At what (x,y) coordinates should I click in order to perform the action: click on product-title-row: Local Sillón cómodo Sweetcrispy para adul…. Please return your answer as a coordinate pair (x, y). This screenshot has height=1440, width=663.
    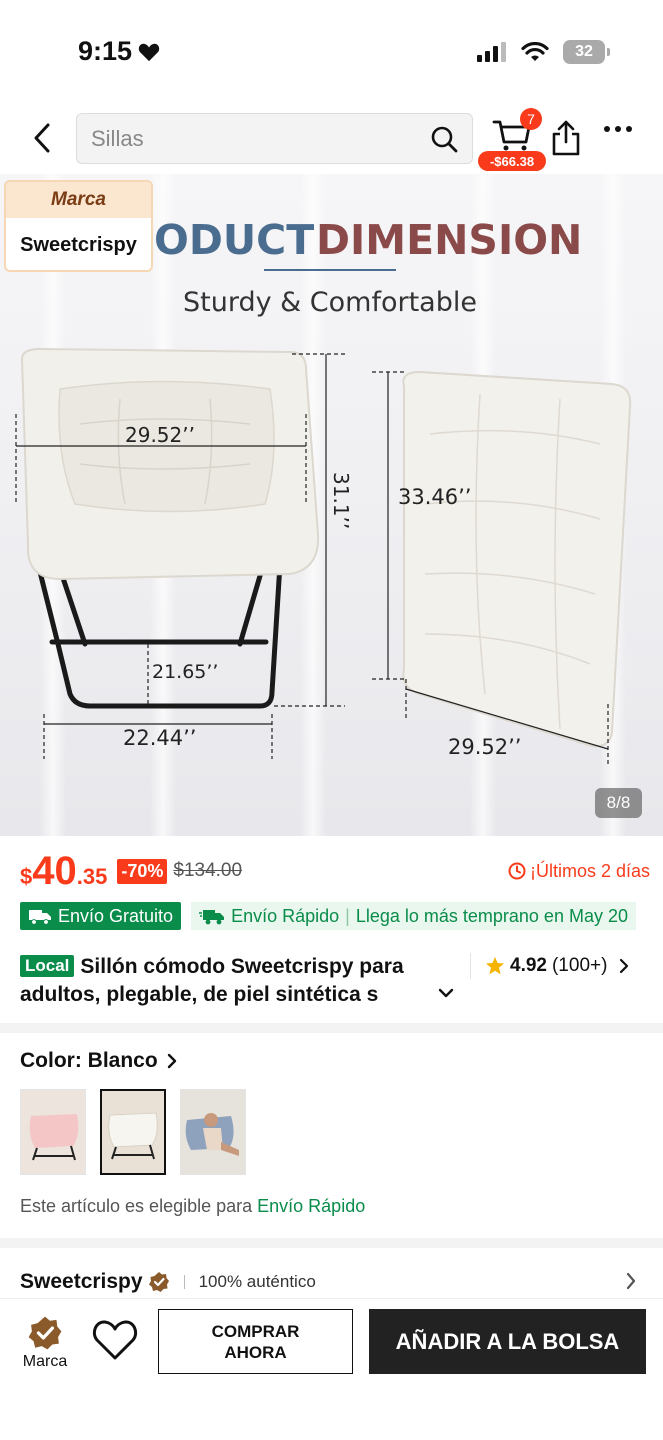
    Looking at the image, I should click on (335, 982).